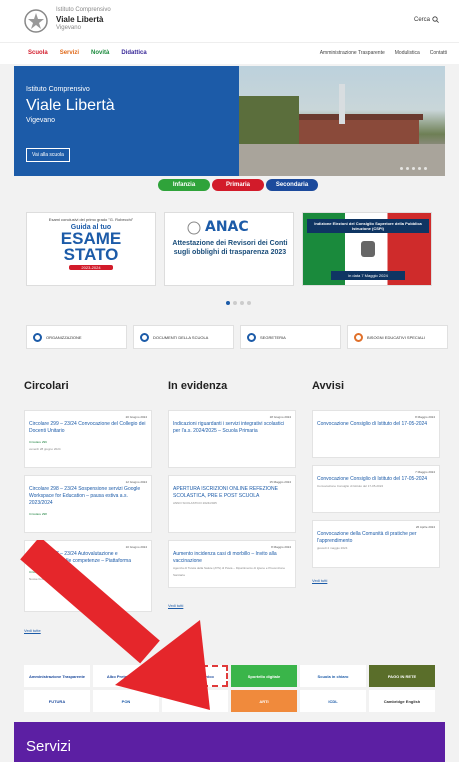 This screenshot has width=459, height=762. I want to click on shortcut-label: BISOGNI EDUCATIVI SPECIALI, so click(396, 337).